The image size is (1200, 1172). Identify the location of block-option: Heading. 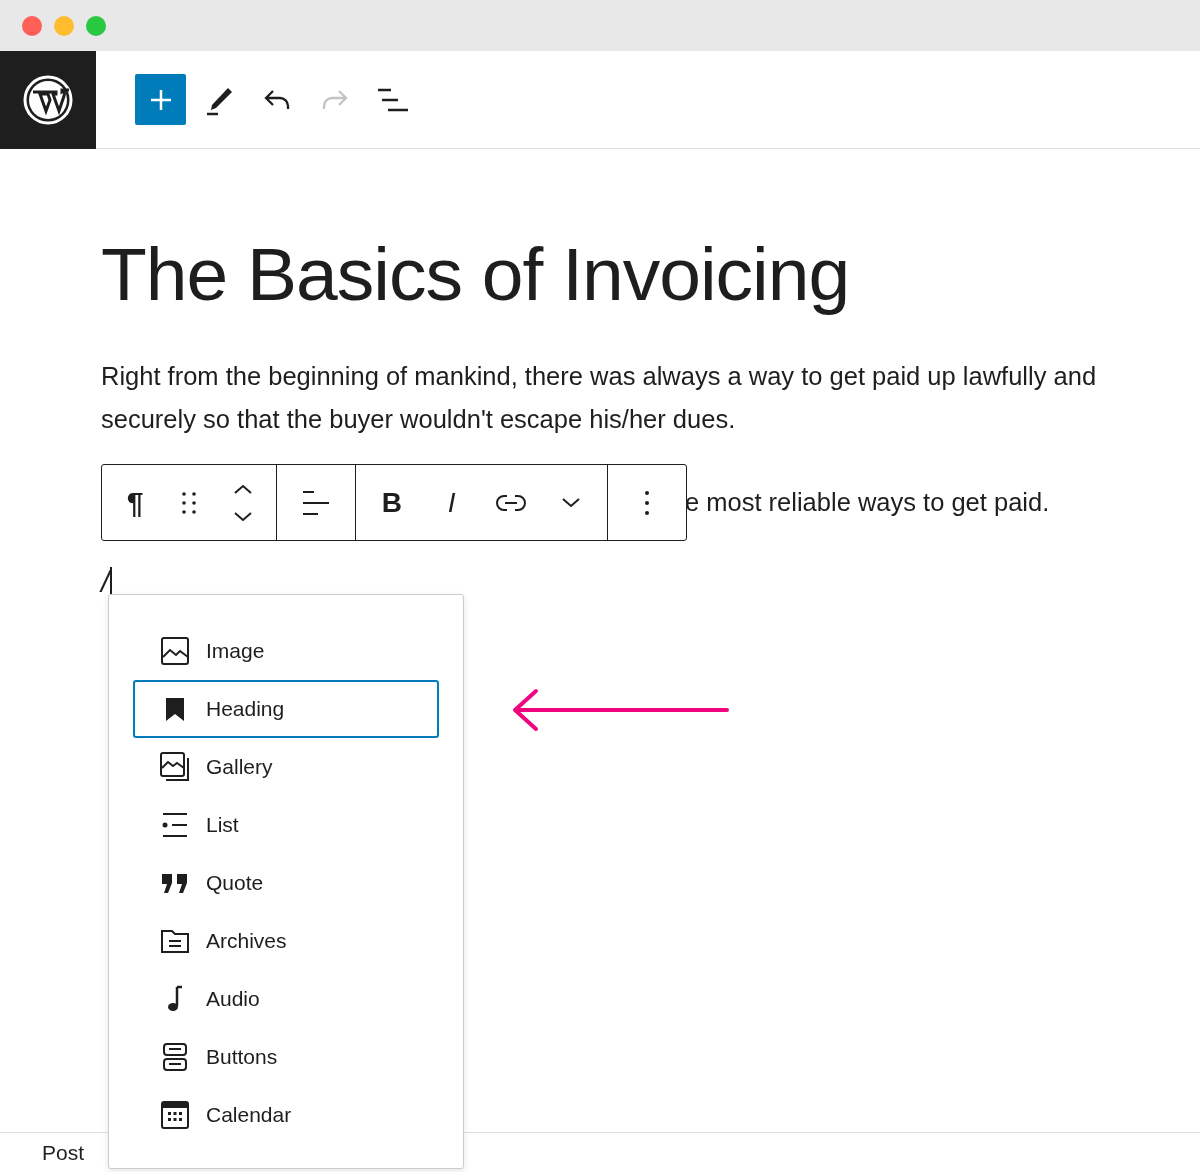
(286, 709).